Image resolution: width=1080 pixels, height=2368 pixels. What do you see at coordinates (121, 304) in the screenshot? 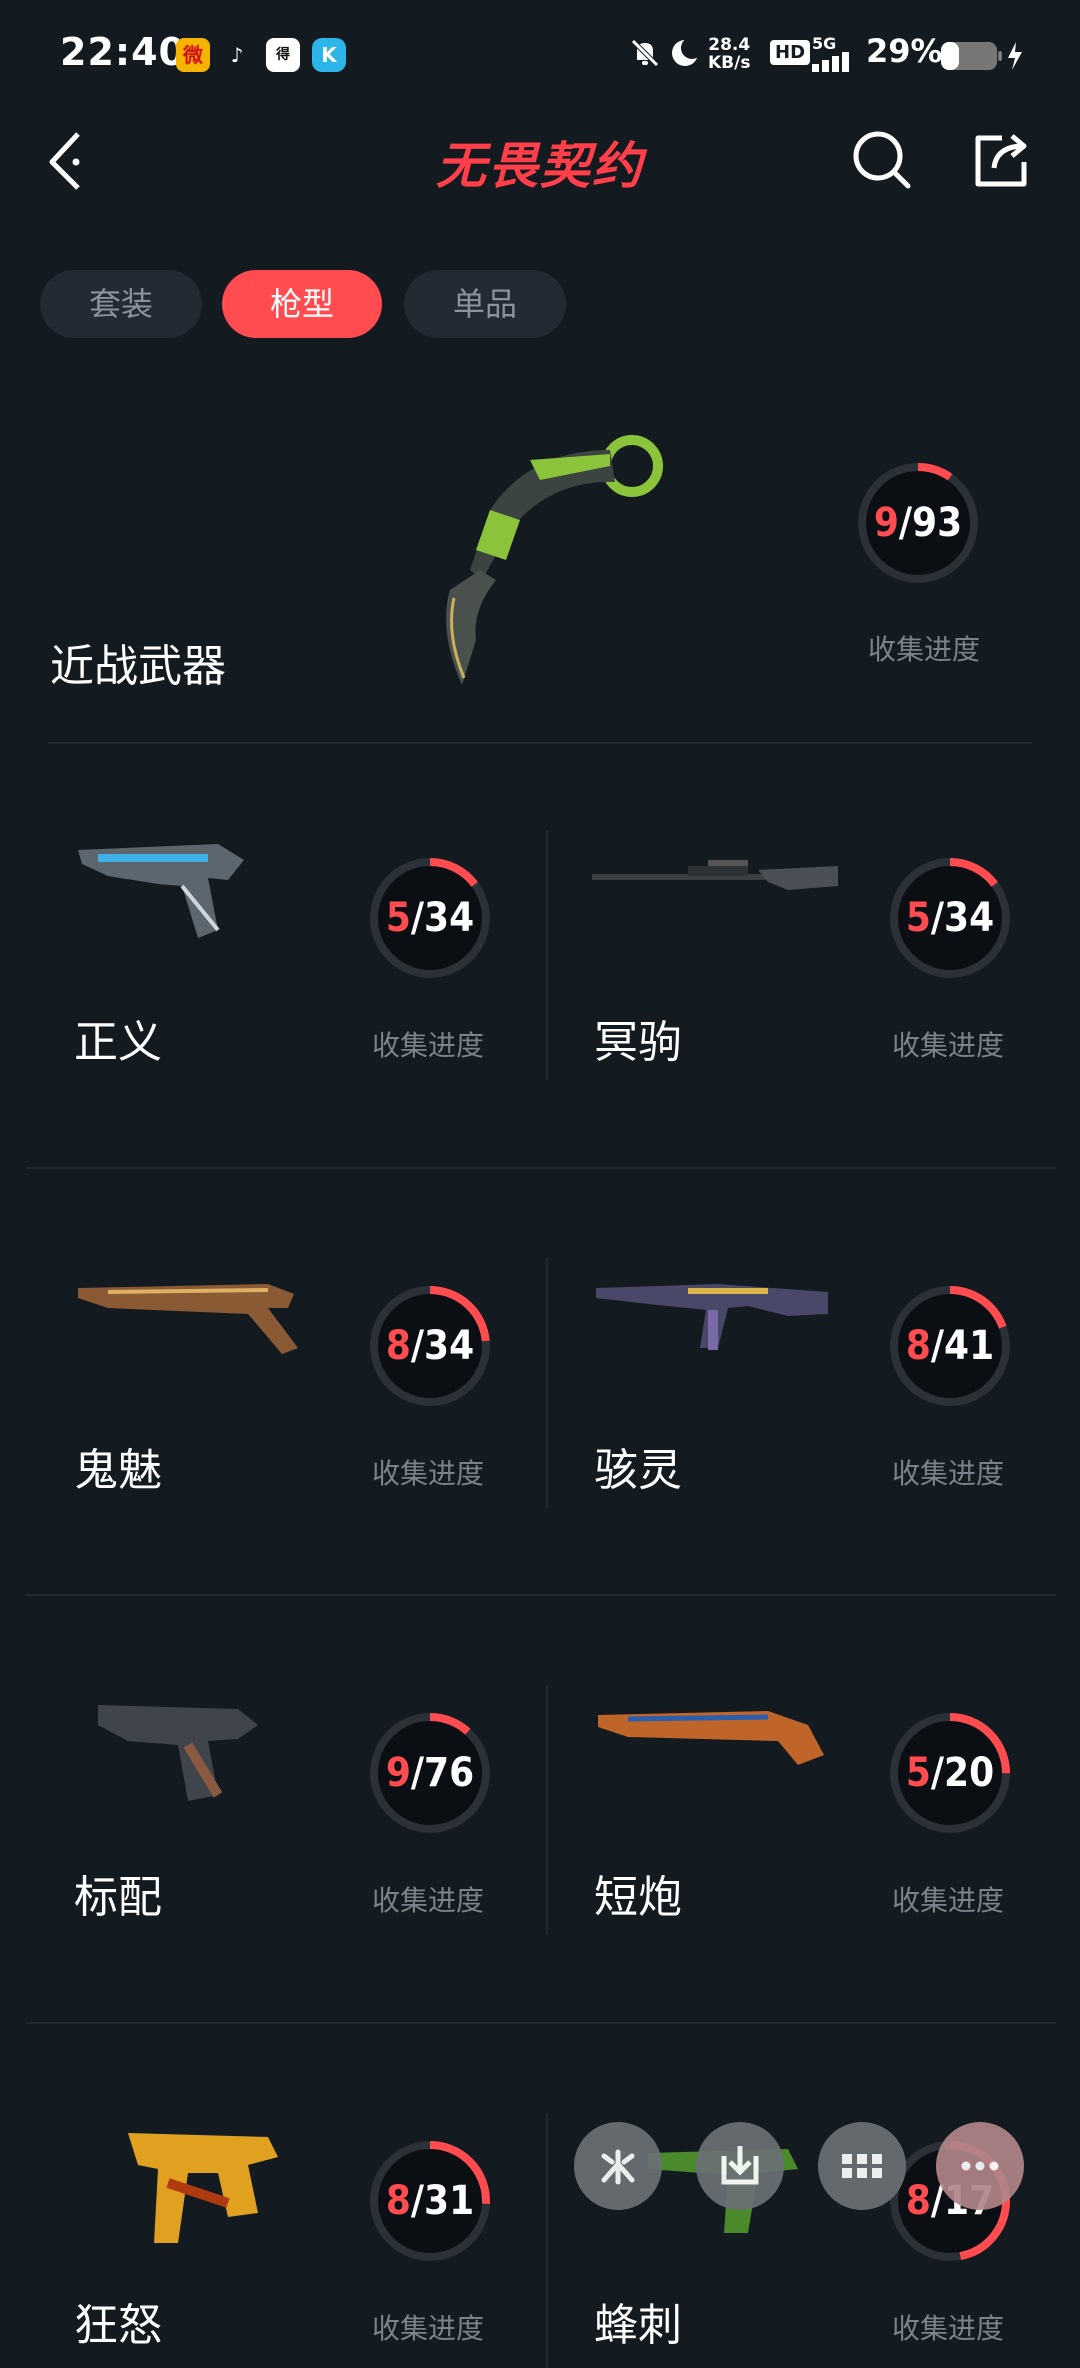
I see `tab-suits: 套装` at bounding box center [121, 304].